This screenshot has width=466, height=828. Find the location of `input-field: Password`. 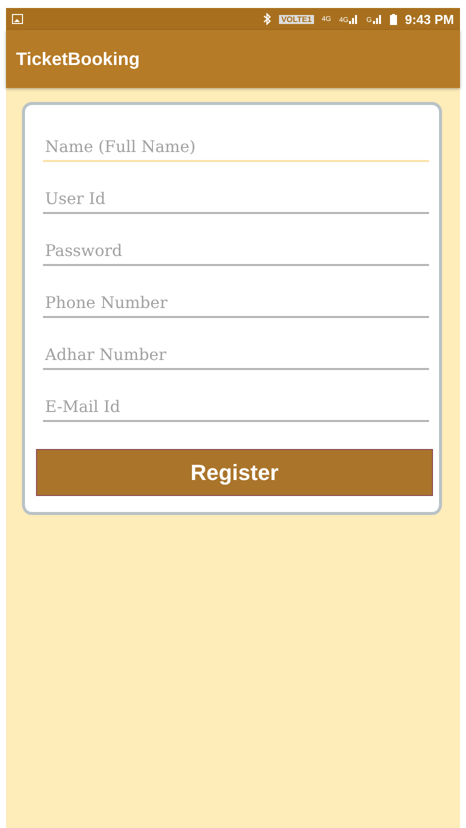

input-field: Password is located at coordinates (236, 250).